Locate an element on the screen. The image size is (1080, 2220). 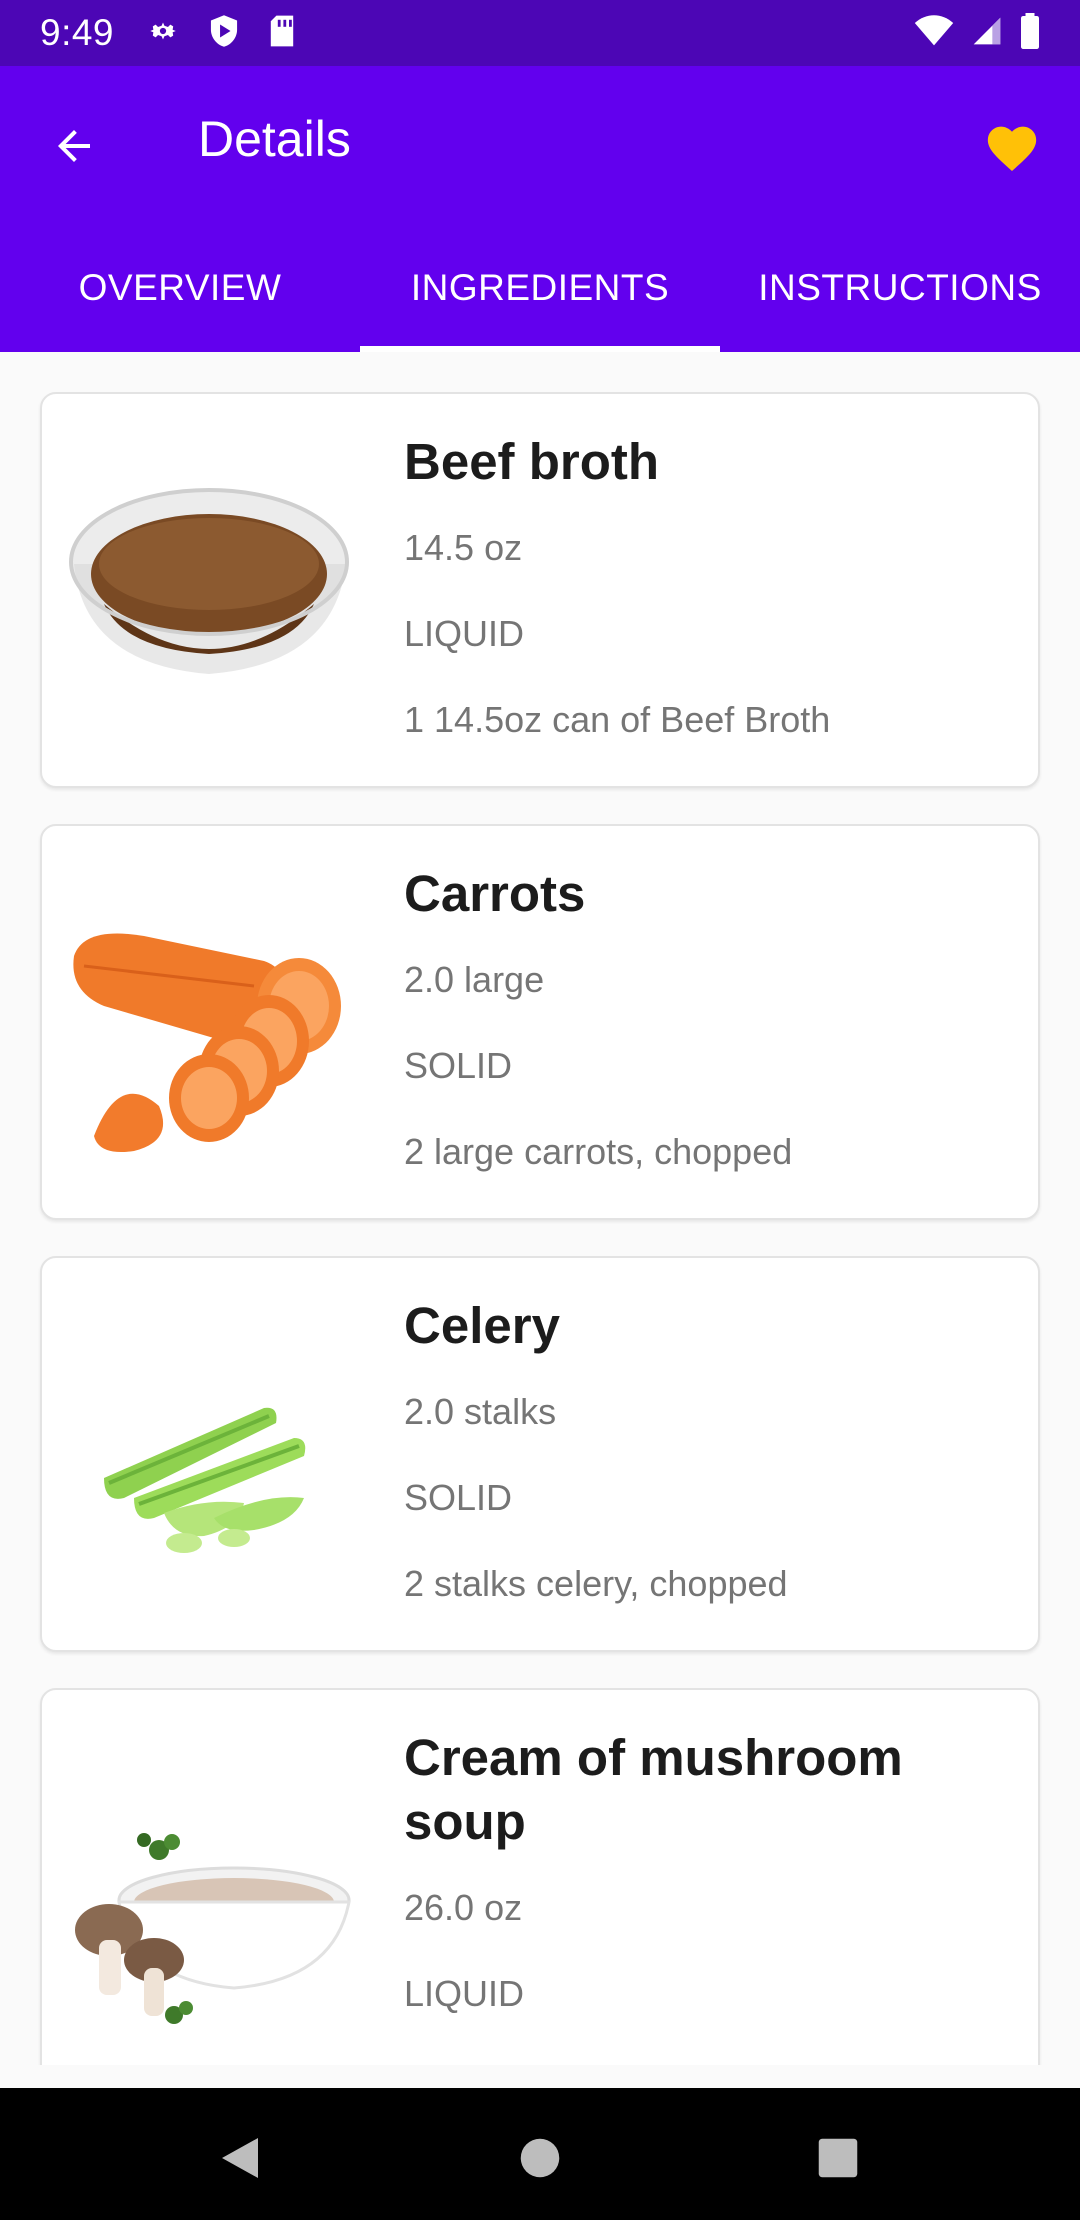
status-left-icons is located at coordinates (221, 33).